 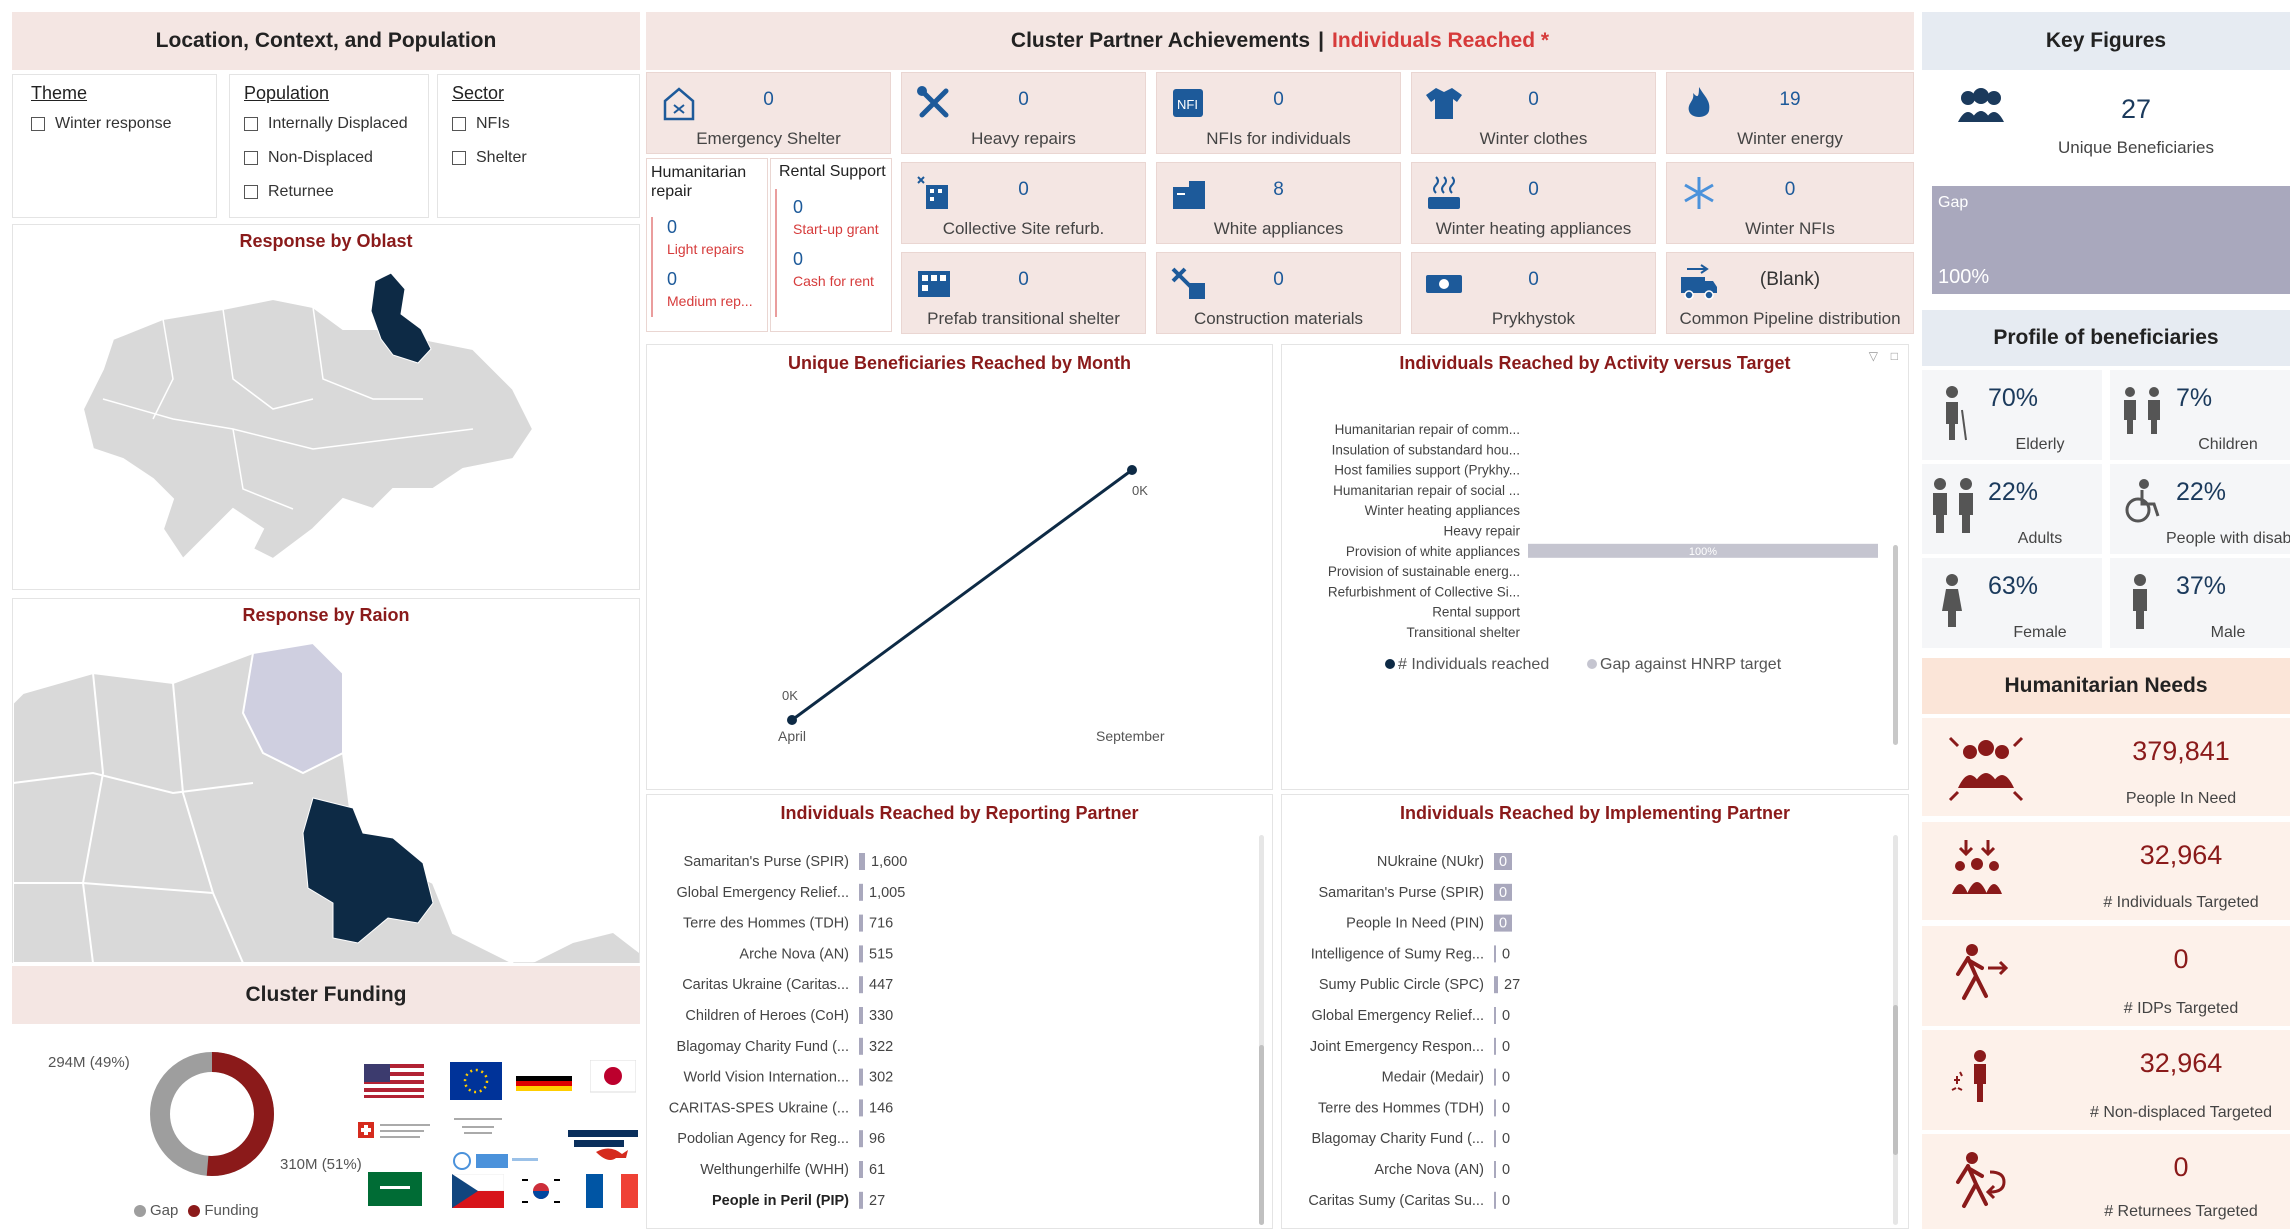 I want to click on filter-icon: ▽, so click(x=1873, y=356).